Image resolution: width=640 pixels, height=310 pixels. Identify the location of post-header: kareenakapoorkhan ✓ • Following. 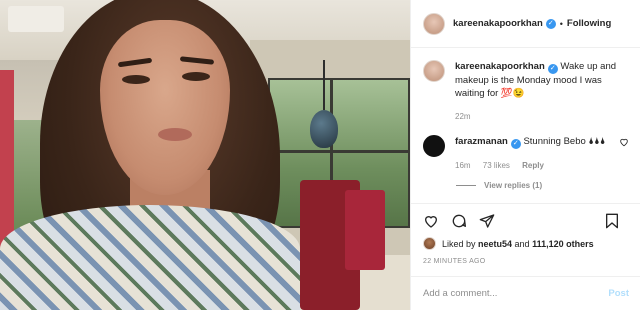
(525, 24).